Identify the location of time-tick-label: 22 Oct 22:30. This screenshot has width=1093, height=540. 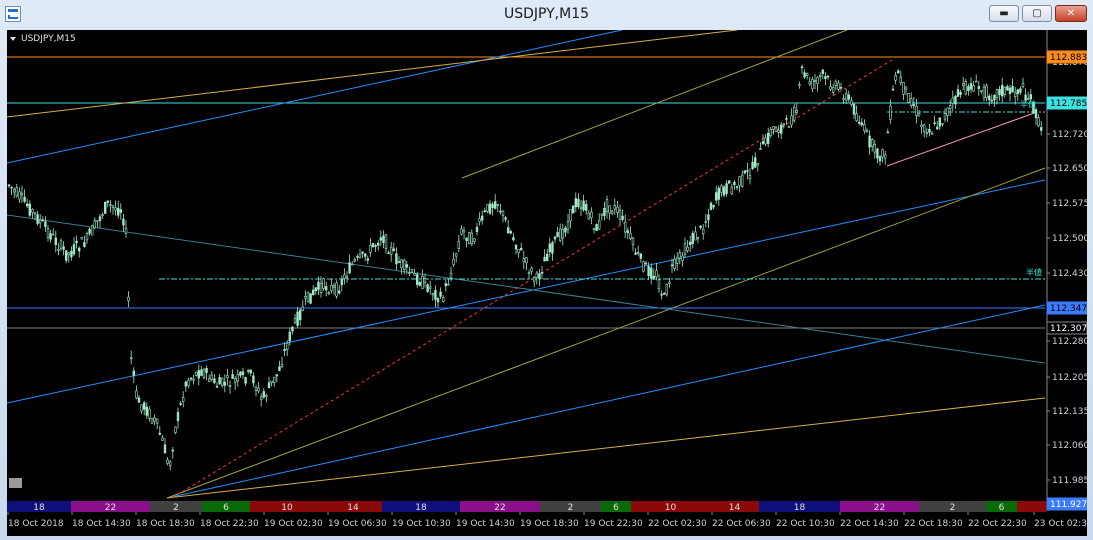
(997, 524).